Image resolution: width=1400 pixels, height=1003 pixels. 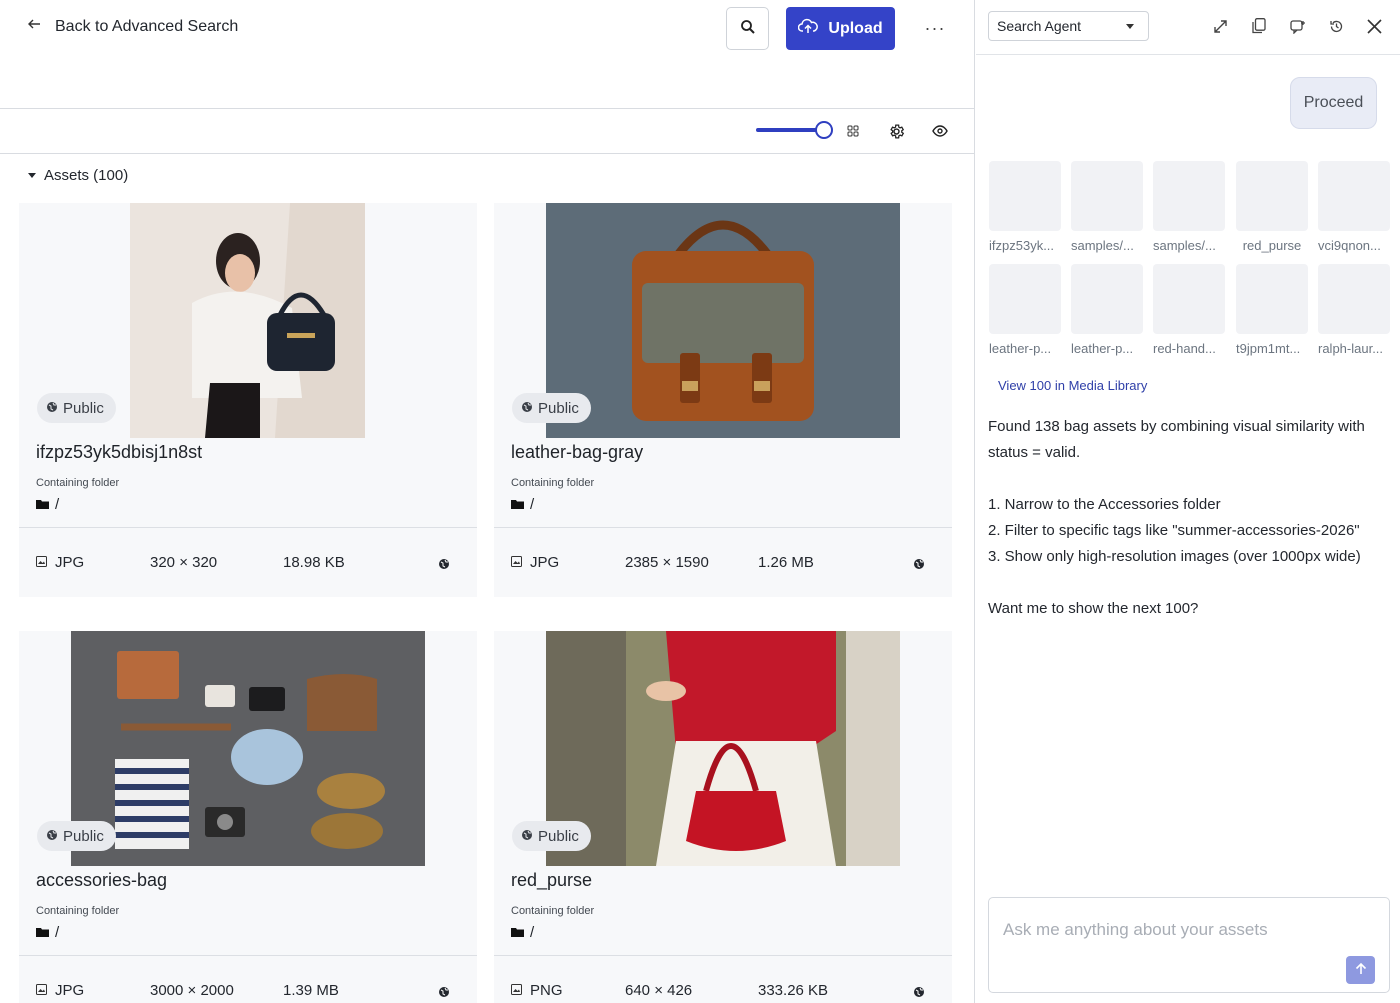 What do you see at coordinates (1336, 26) in the screenshot?
I see `history-icon` at bounding box center [1336, 26].